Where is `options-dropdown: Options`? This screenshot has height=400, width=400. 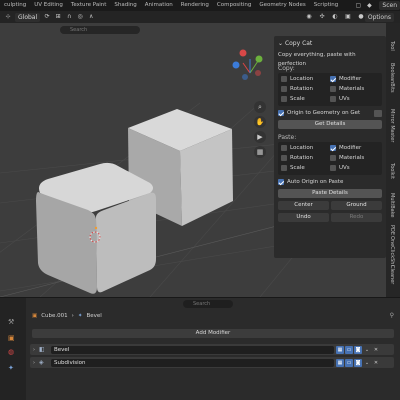 options-dropdown: Options is located at coordinates (379, 17).